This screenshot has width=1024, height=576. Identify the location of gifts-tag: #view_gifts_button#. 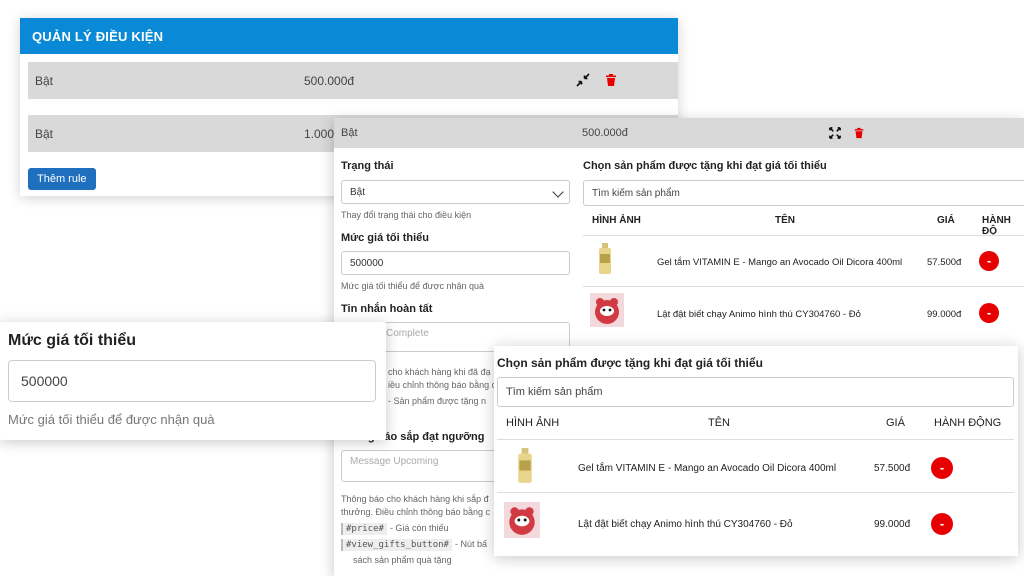
(396, 545).